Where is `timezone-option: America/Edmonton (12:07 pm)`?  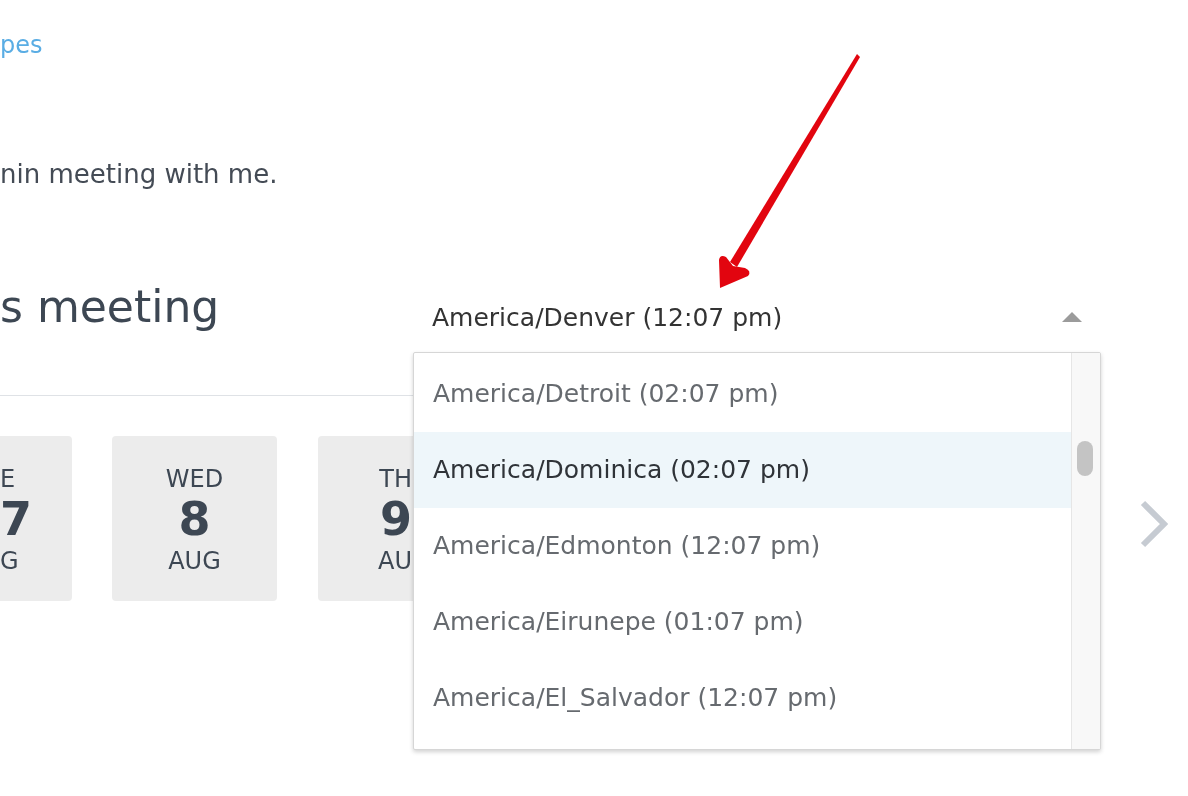
timezone-option: America/Edmonton (12:07 pm) is located at coordinates (742, 546).